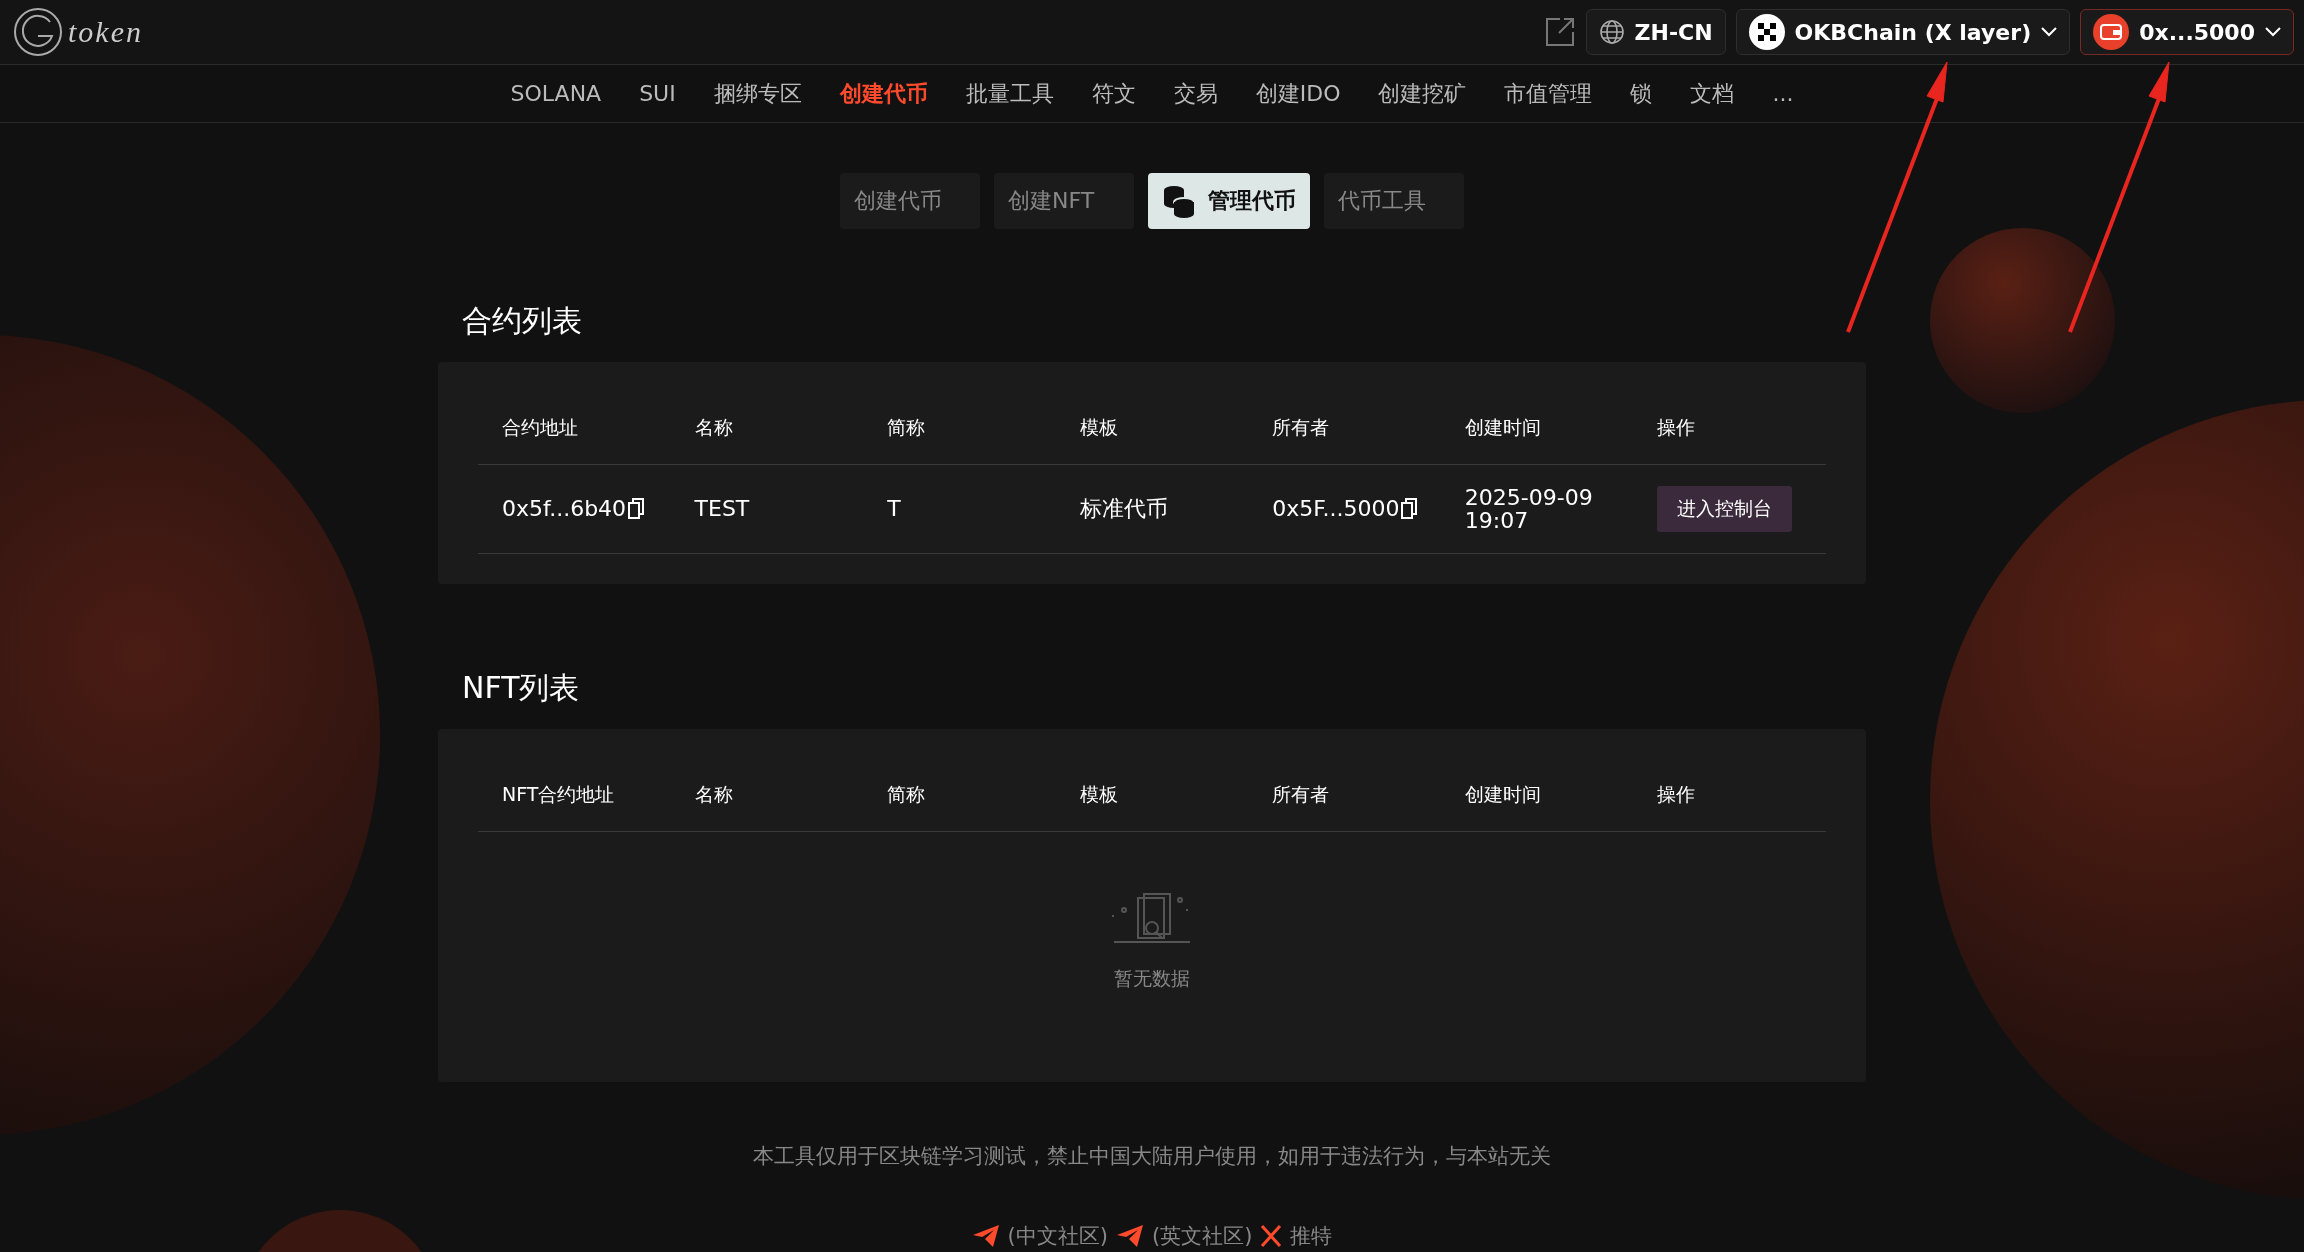 The width and height of the screenshot is (2304, 1252). Describe the element at coordinates (564, 509) in the screenshot. I see `address-text: 0x5f...6b40` at that location.